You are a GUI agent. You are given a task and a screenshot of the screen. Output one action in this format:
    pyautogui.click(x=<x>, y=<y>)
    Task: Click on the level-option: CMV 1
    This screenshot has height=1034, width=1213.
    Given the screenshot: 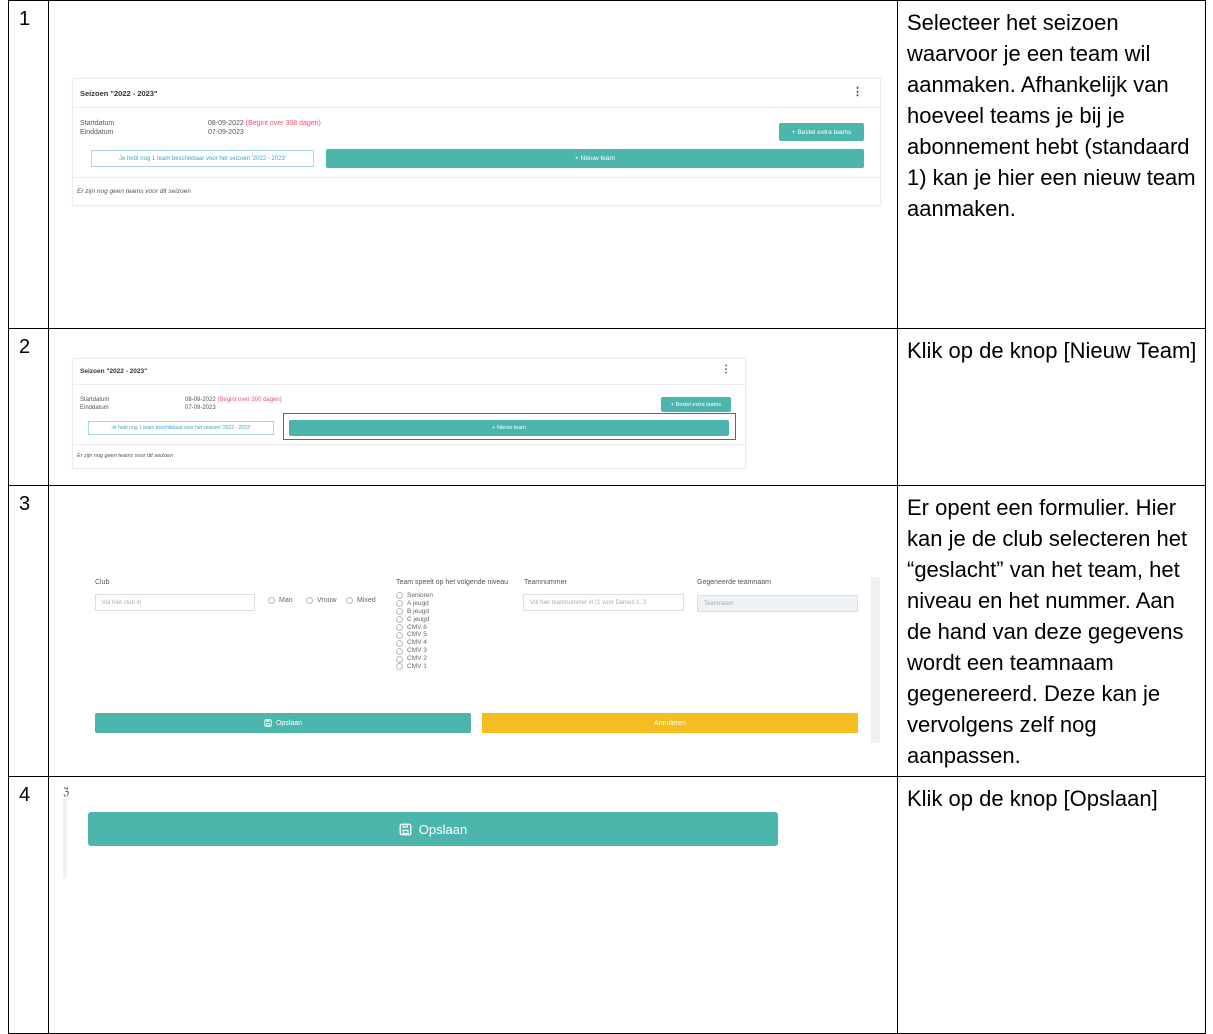 What is the action you would take?
    pyautogui.click(x=414, y=667)
    